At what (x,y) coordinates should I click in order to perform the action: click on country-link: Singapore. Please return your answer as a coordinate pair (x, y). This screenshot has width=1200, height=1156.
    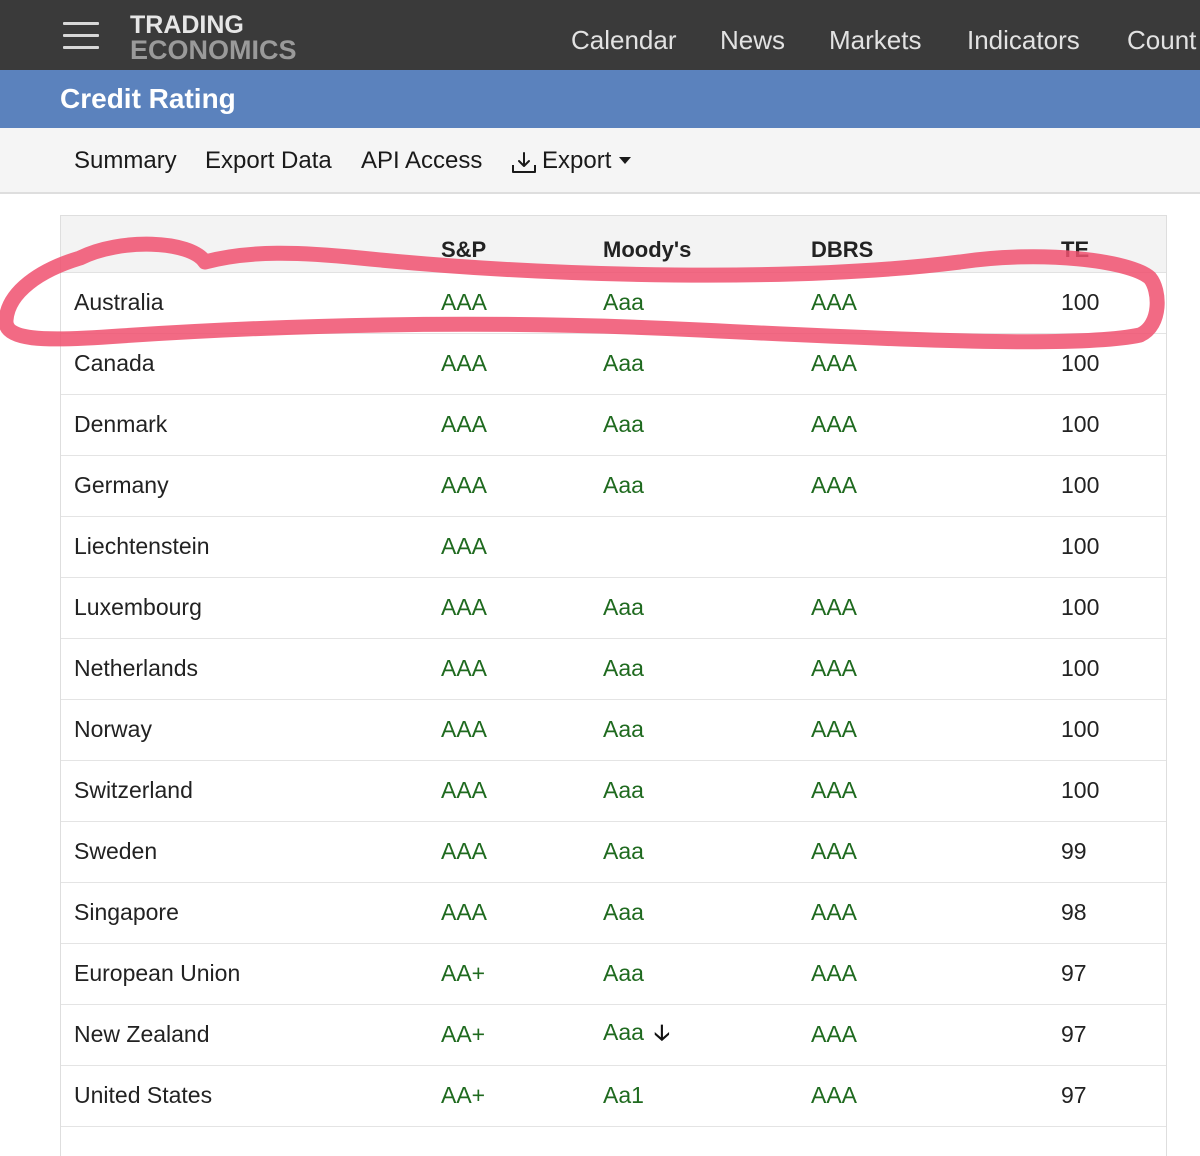
    Looking at the image, I should click on (251, 913).